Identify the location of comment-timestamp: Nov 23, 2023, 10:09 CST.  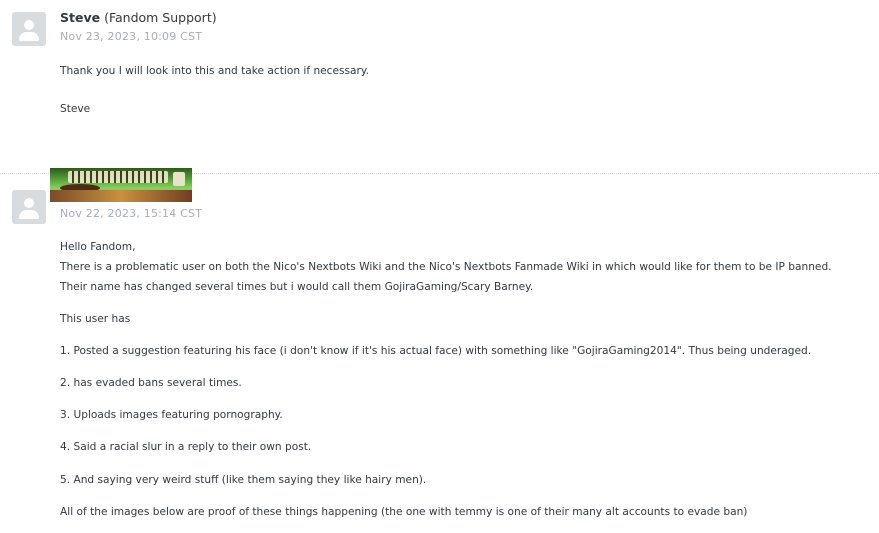
(131, 36).